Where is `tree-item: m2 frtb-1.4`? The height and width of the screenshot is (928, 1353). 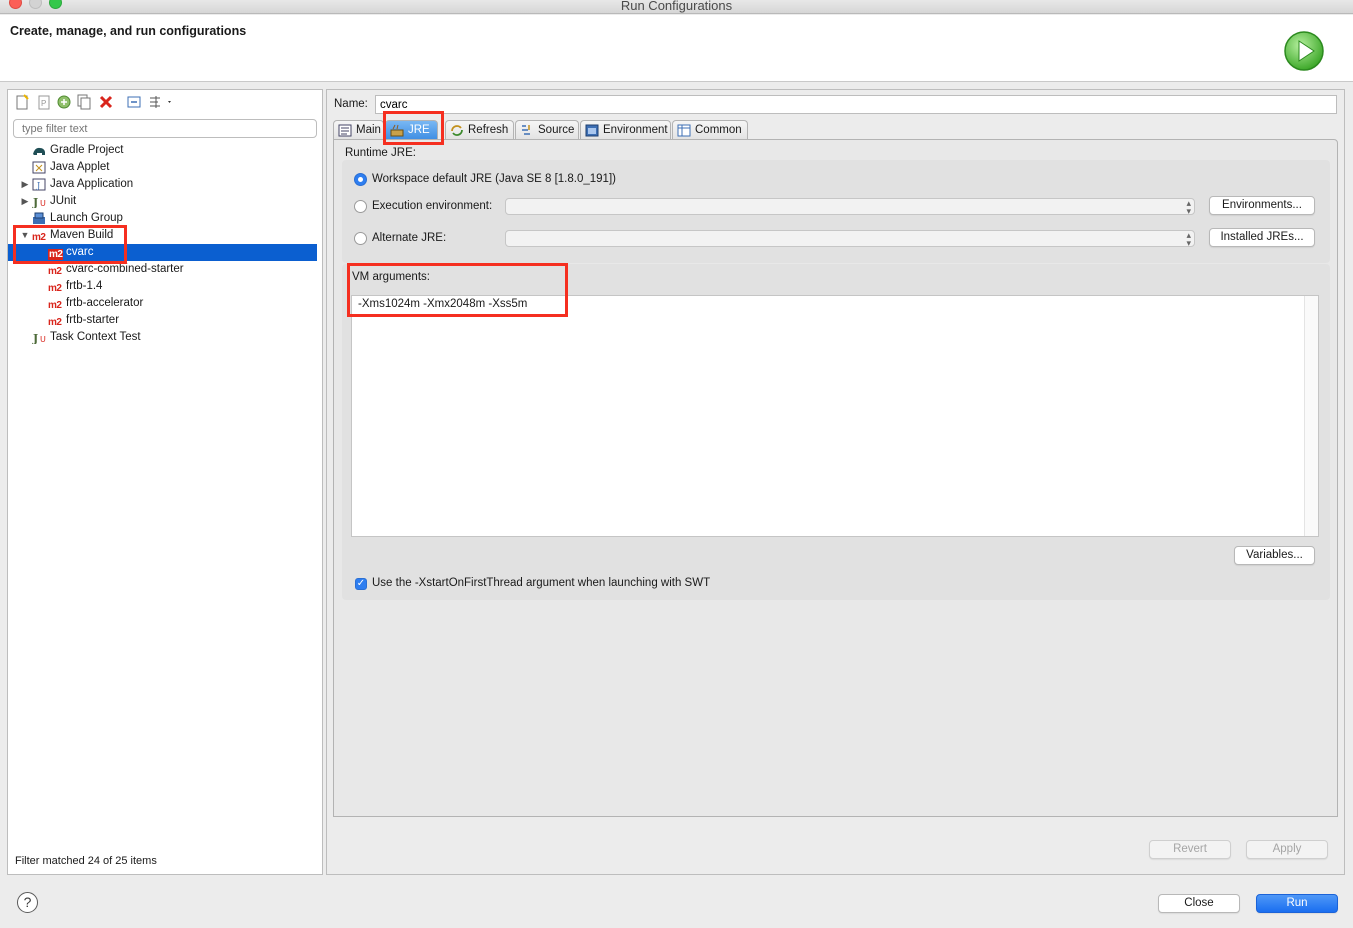
tree-item: m2 frtb-1.4 is located at coordinates (162, 286).